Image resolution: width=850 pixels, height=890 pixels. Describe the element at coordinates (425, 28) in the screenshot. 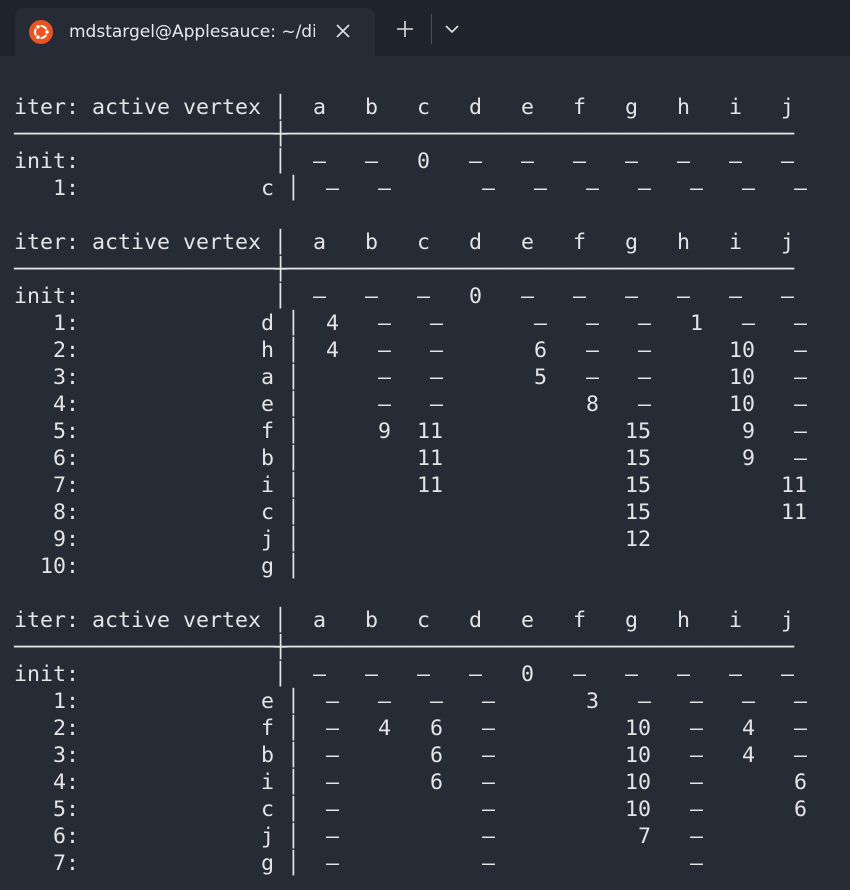

I see `title-bar: mdstargel@Applesauce: ~/dij` at that location.